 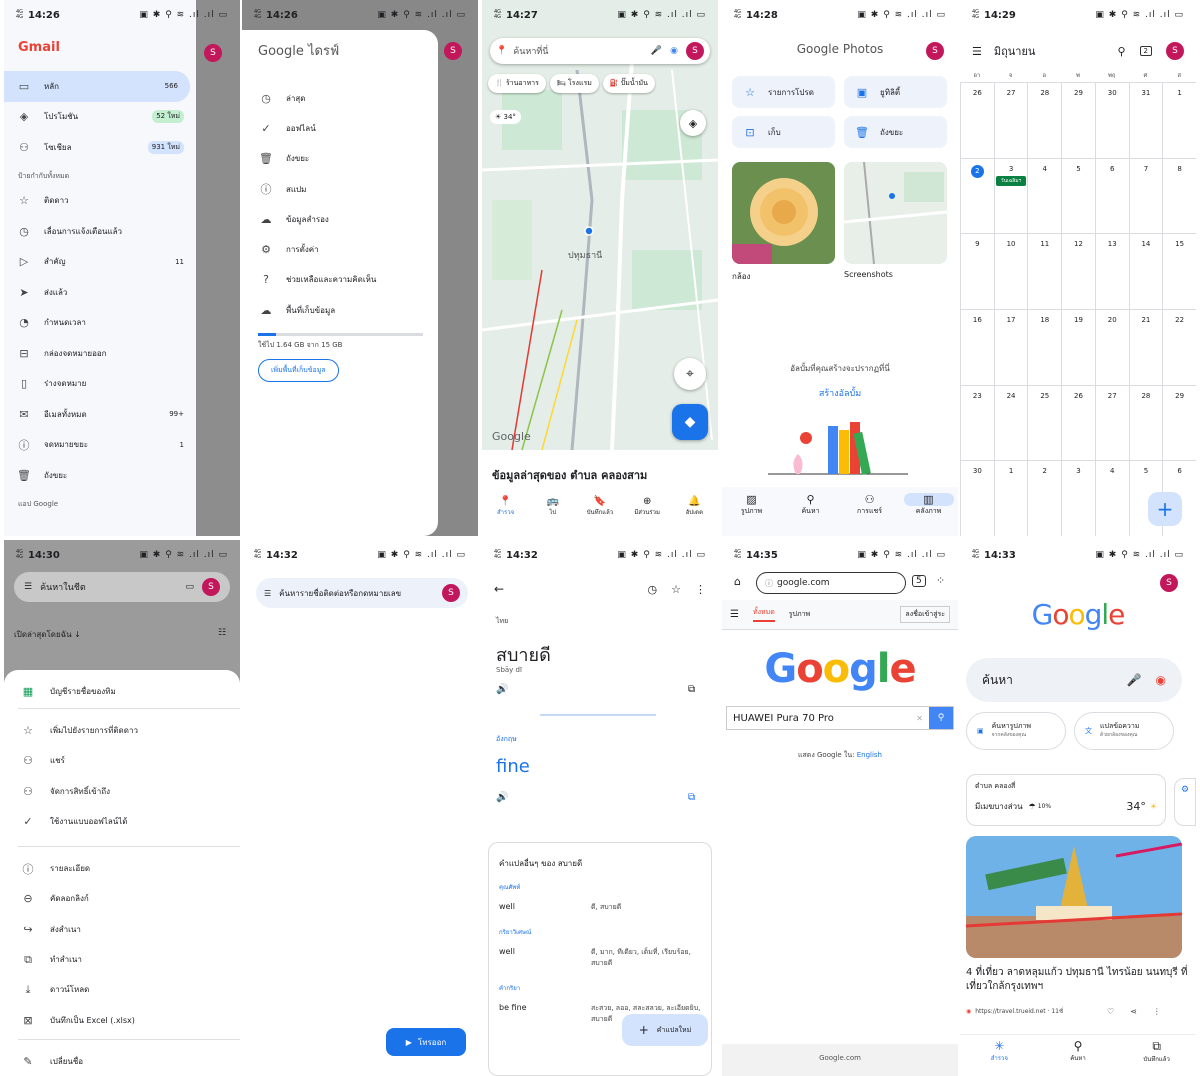 What do you see at coordinates (362, 593) in the screenshot?
I see `contacts-search-bar: ☰ ค้นหารายชื่อติดต่อหรือกดหมายเลข S` at bounding box center [362, 593].